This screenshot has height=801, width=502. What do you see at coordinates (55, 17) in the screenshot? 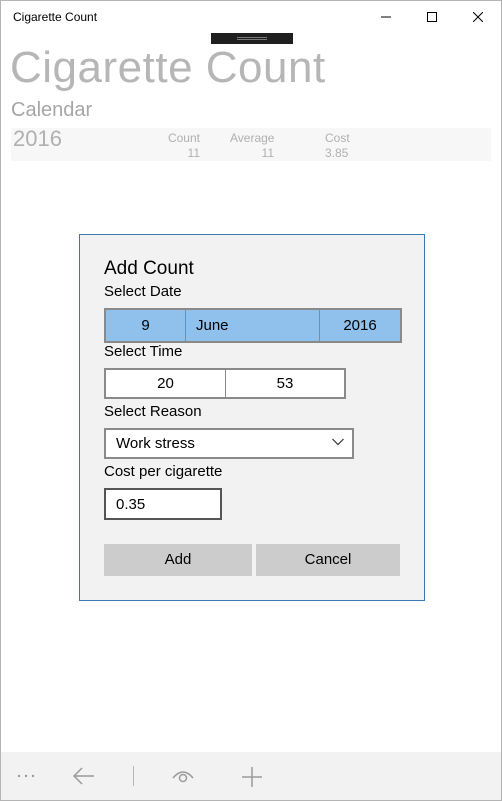
I see `window-title: Cigarette Count` at bounding box center [55, 17].